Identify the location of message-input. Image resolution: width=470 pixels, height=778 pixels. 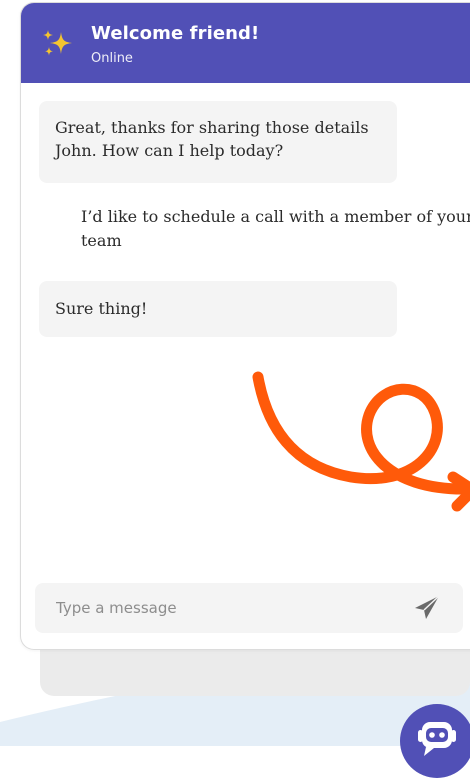
(220, 608).